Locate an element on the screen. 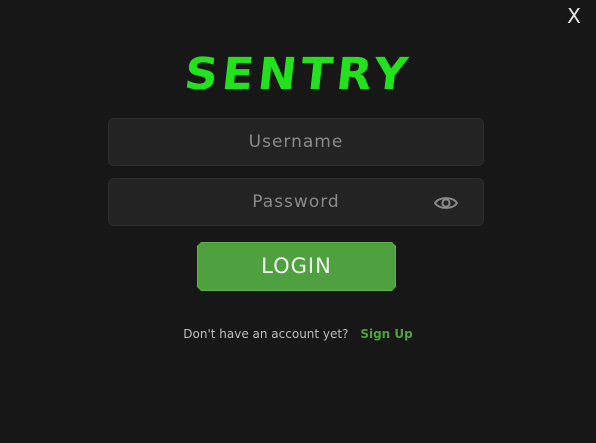  app-logo: SENTRY is located at coordinates (298, 74).